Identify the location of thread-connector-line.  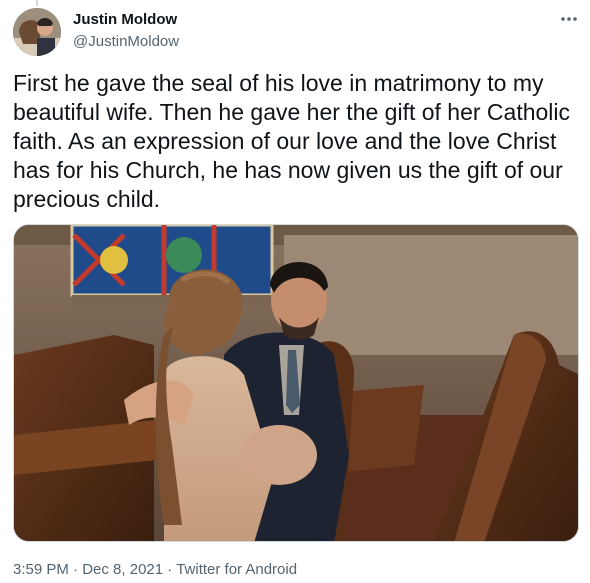
(37, 3).